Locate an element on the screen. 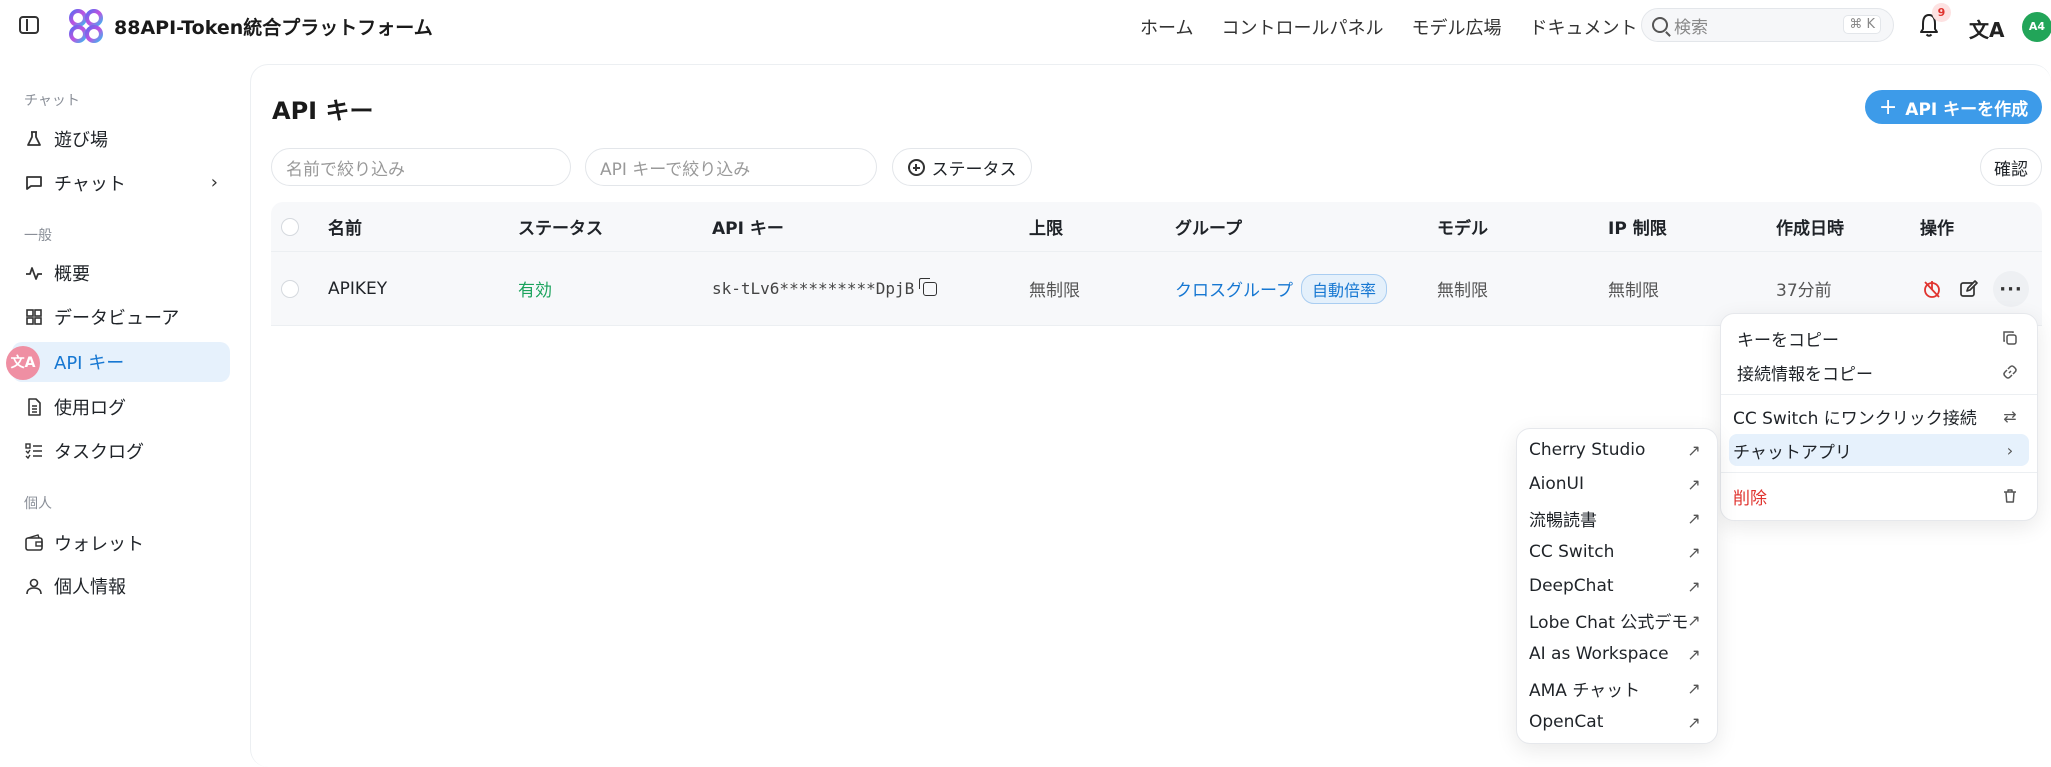 This screenshot has height=767, width=2051. column-header-model: モデル is located at coordinates (1462, 226).